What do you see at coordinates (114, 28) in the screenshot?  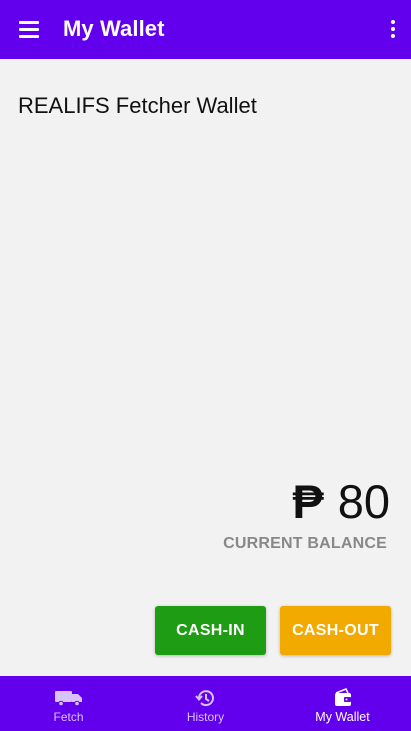 I see `page-title: My Wallet` at bounding box center [114, 28].